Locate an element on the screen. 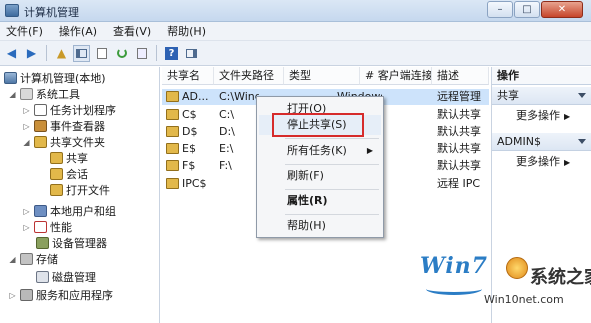 Image resolution: width=591 pixels, height=323 pixels. context-stop-sharing: 停止共享(S) is located at coordinates (320, 125).